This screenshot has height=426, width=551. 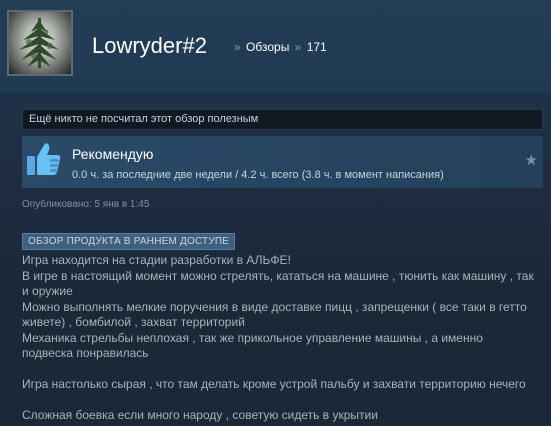 I want to click on early-access-badge: ОБЗОР ПРОДУКТА В РАННЕМ ДОСТУПЕ, so click(x=129, y=241).